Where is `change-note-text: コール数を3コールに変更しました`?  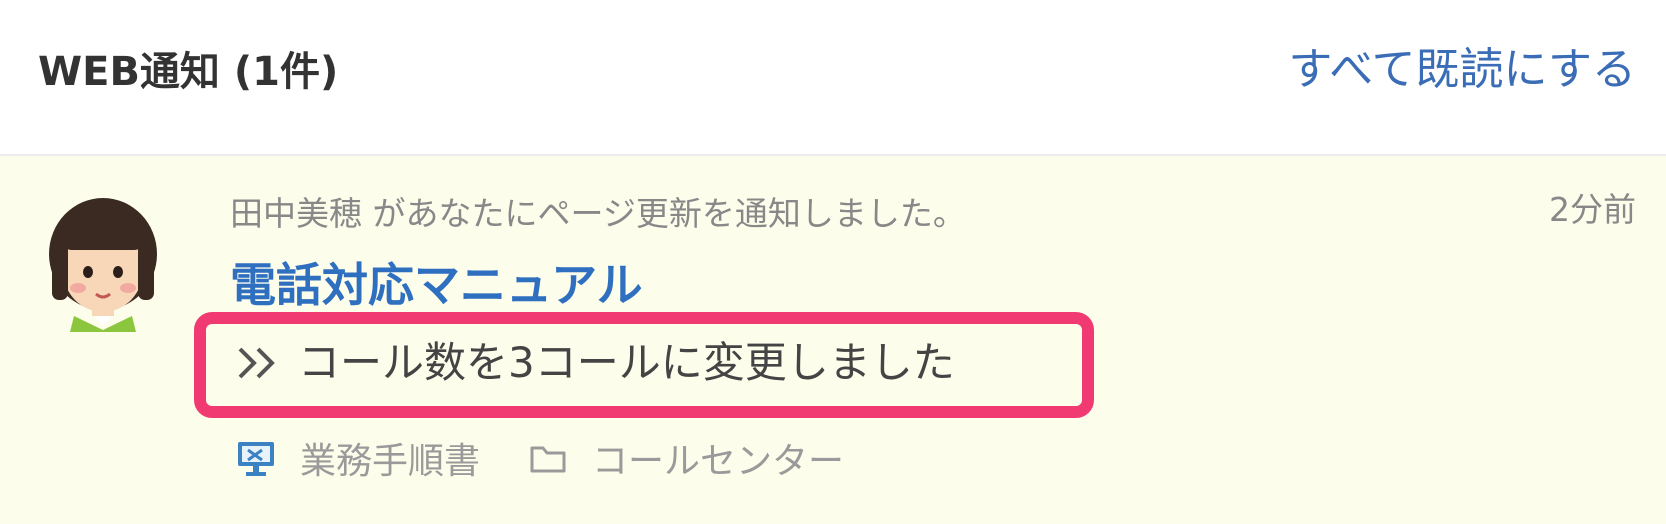
change-note-text: コール数を3コールに変更しました is located at coordinates (626, 362).